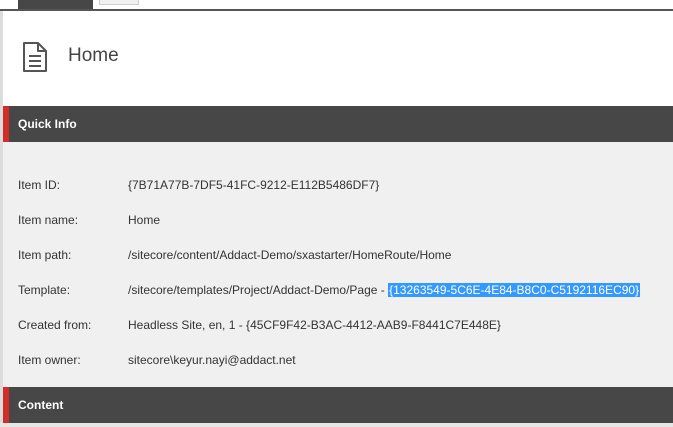  What do you see at coordinates (47, 124) in the screenshot?
I see `section-quick-info-label: Quick Info` at bounding box center [47, 124].